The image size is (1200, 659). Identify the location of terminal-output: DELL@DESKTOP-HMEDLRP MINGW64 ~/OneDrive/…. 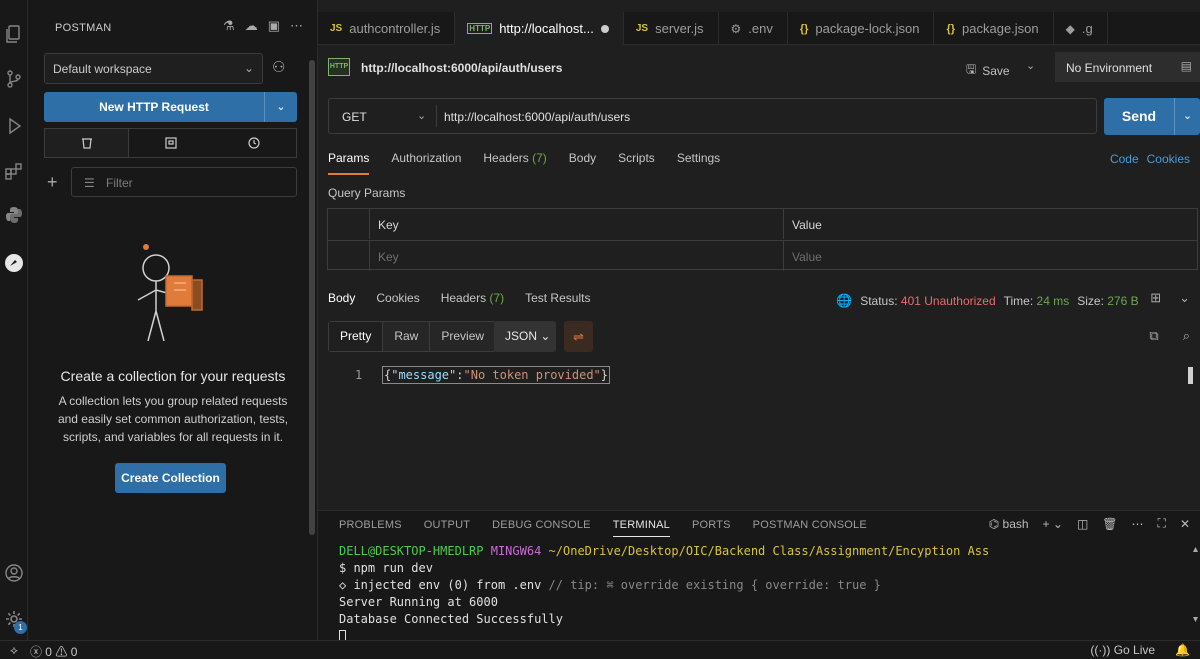
(664, 594).